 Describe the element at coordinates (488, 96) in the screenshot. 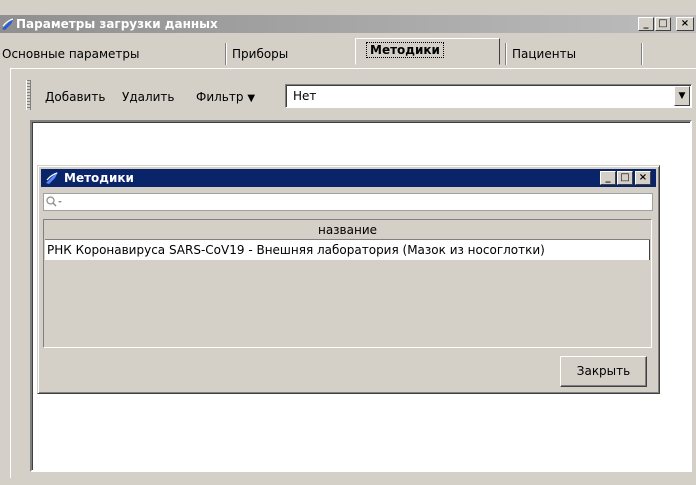

I see `filter-select` at that location.